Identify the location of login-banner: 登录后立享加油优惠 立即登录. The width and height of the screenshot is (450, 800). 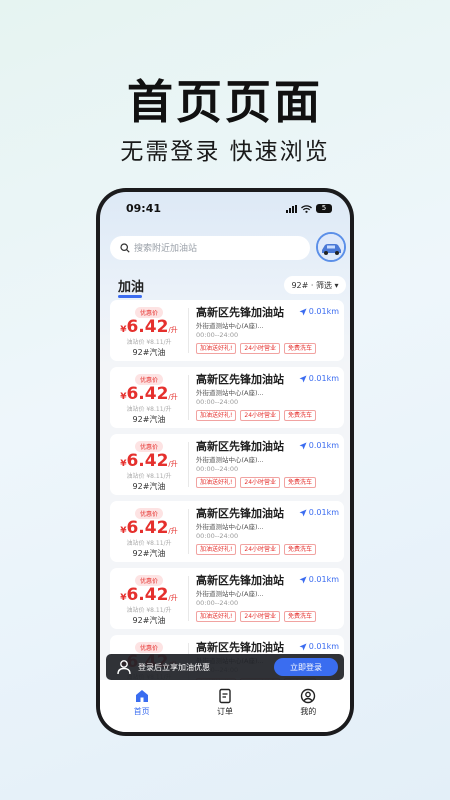
(225, 667).